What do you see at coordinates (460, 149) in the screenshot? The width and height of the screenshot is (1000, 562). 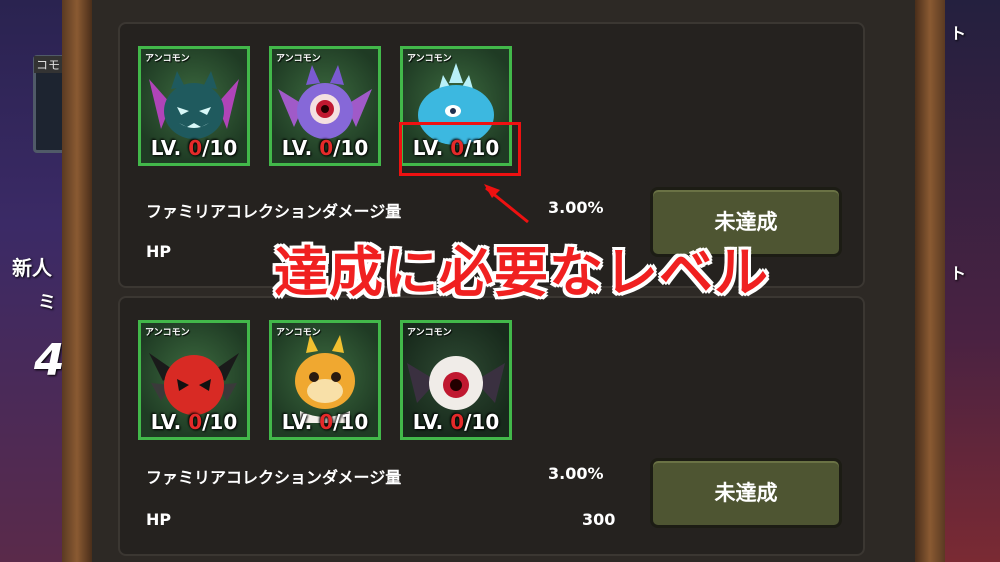 I see `annotation-highlight-box` at bounding box center [460, 149].